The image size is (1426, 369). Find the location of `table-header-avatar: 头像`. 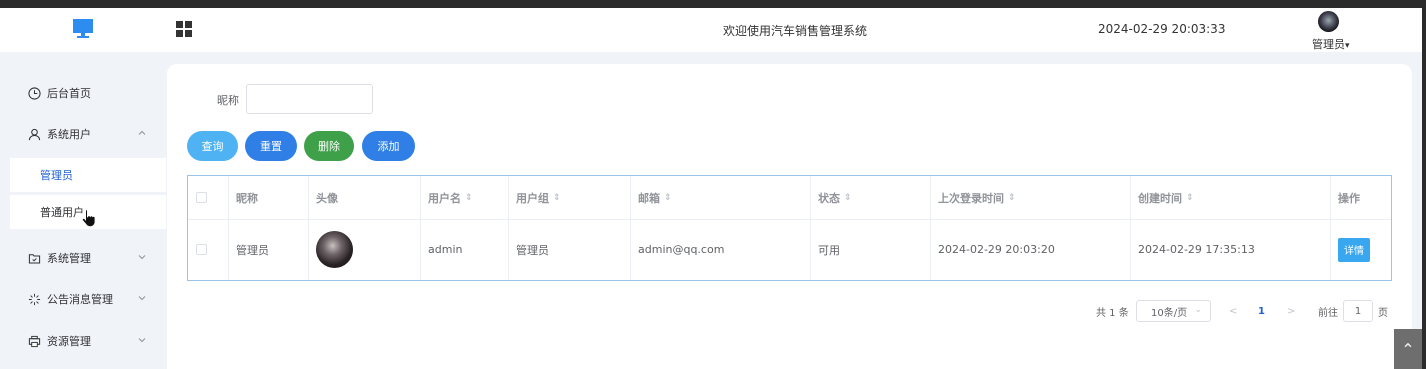

table-header-avatar: 头像 is located at coordinates (327, 198).